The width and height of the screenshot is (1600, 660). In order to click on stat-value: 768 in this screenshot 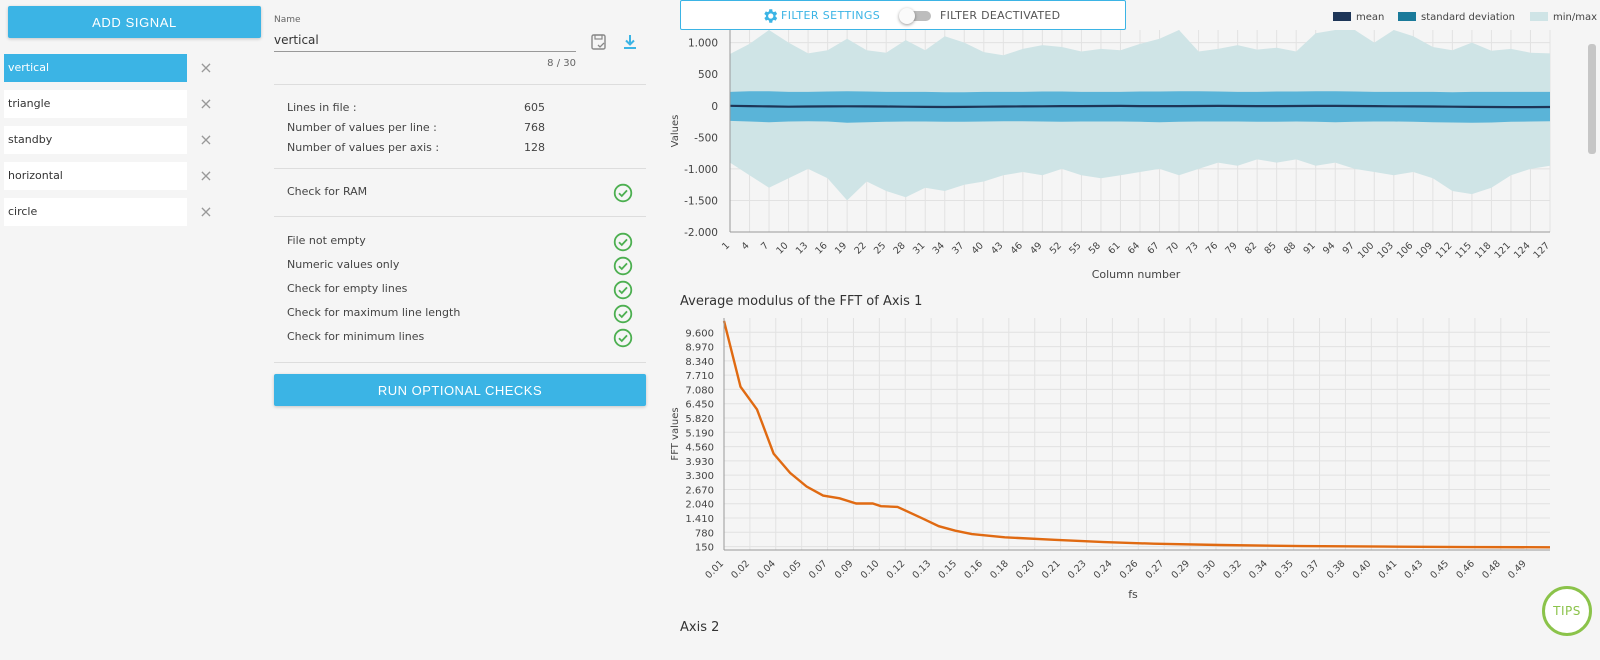, I will do `click(534, 127)`.